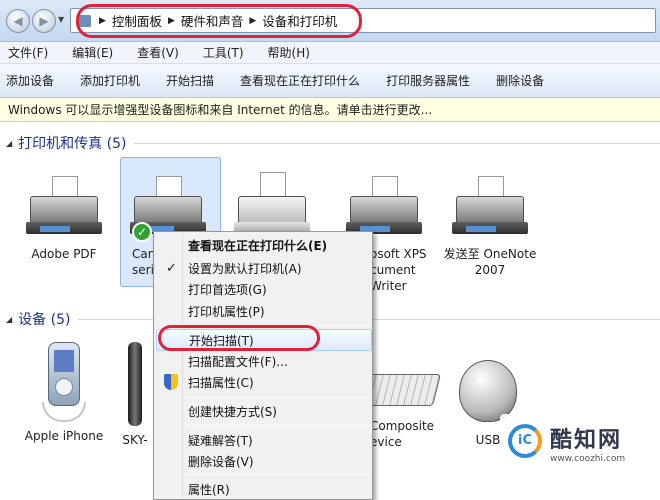  I want to click on history-dropdown-icon: ▼, so click(61, 19).